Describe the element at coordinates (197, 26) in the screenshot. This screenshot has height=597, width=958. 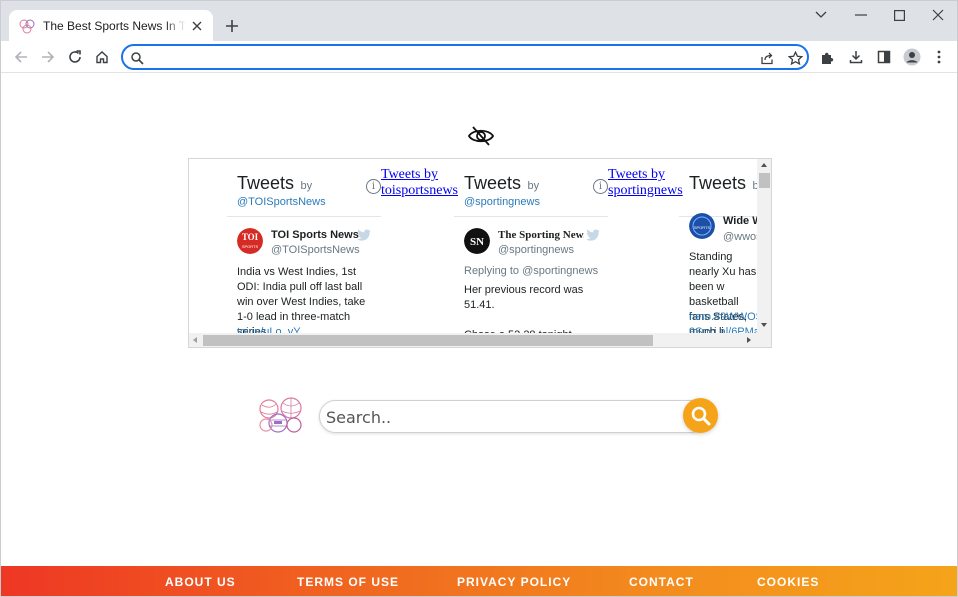
I see `tab-close-icon` at that location.